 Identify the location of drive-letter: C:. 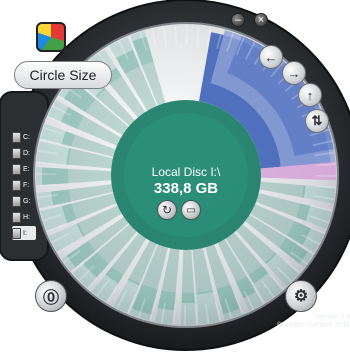
(26, 137).